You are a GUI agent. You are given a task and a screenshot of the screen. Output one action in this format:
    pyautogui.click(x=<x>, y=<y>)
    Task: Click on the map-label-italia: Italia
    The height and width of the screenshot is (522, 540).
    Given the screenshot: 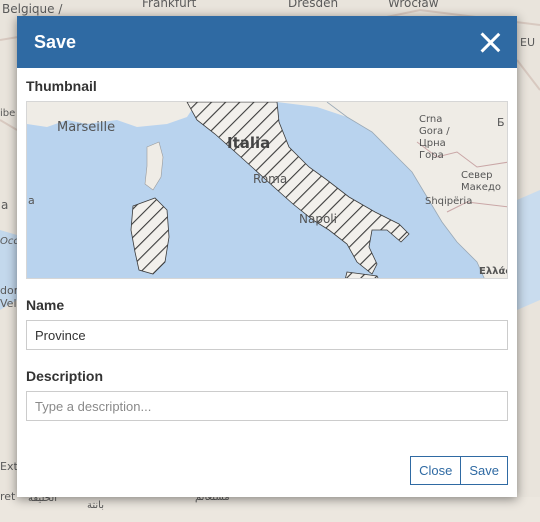 What is the action you would take?
    pyautogui.click(x=249, y=143)
    